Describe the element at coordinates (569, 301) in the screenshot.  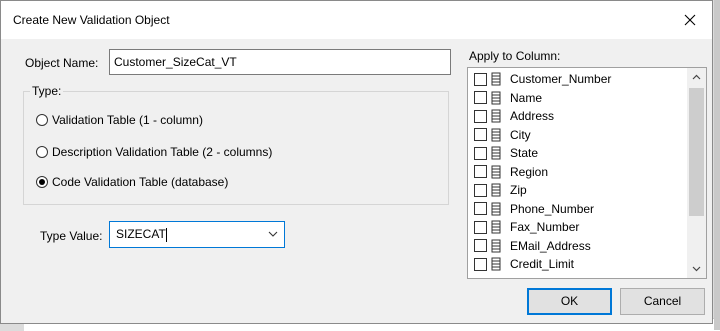
I see `ok-button: OK` at that location.